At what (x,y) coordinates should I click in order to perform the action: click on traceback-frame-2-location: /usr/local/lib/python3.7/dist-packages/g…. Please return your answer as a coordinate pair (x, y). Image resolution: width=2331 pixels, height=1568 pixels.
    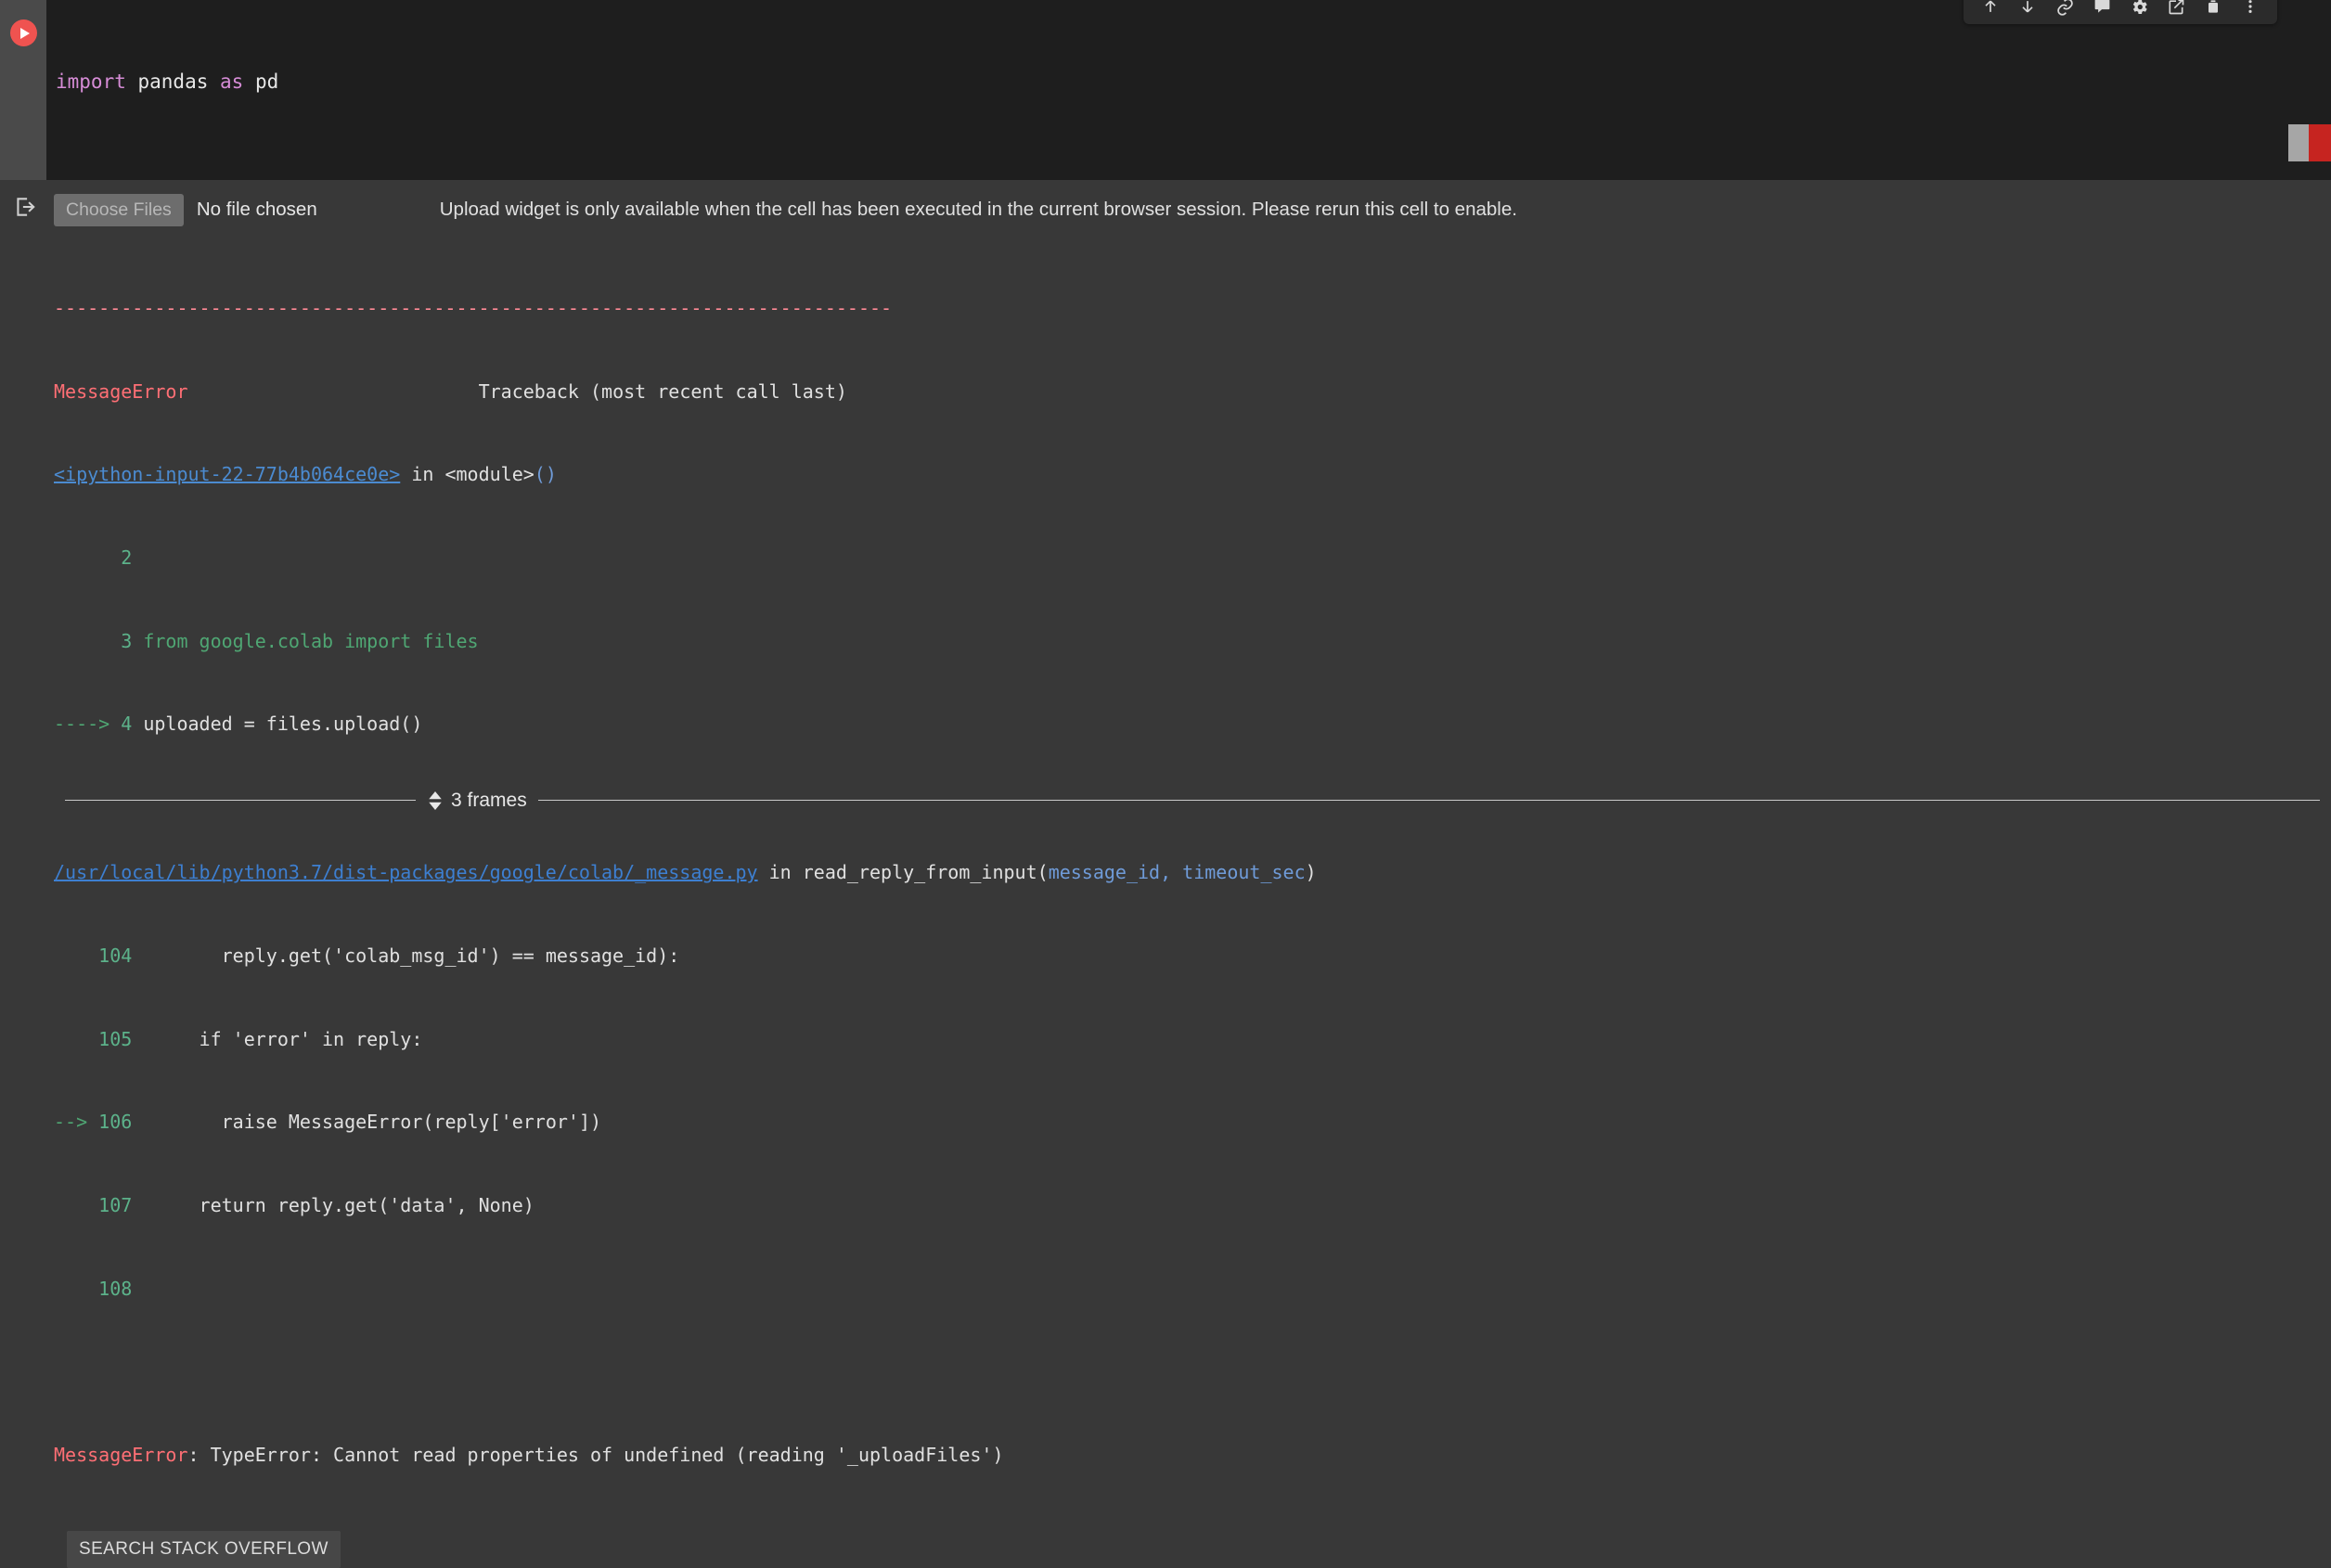
    Looking at the image, I should click on (685, 873).